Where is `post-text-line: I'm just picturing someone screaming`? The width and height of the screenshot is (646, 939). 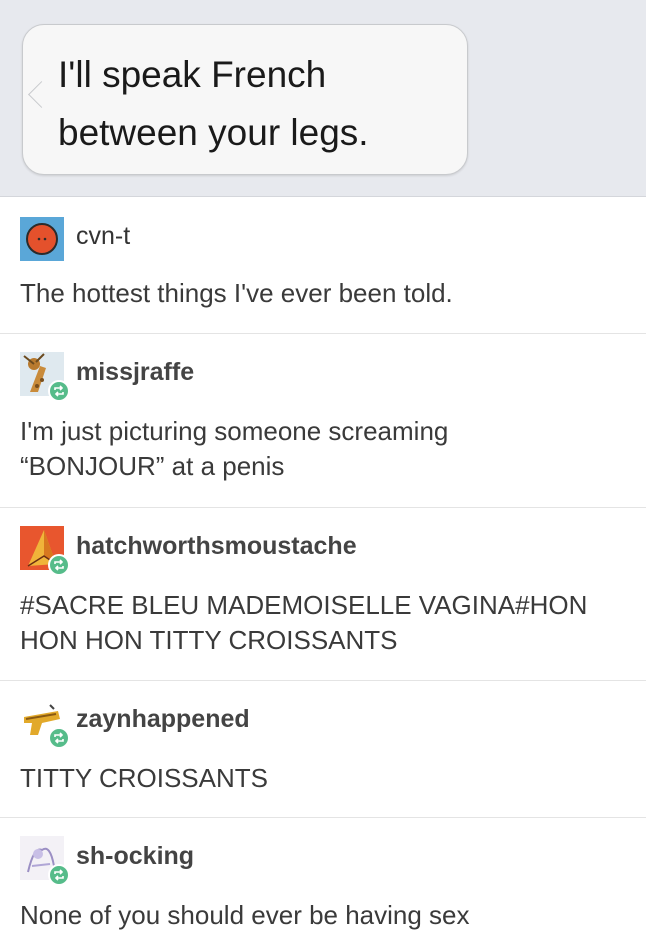 post-text-line: I'm just picturing someone screaming is located at coordinates (234, 431).